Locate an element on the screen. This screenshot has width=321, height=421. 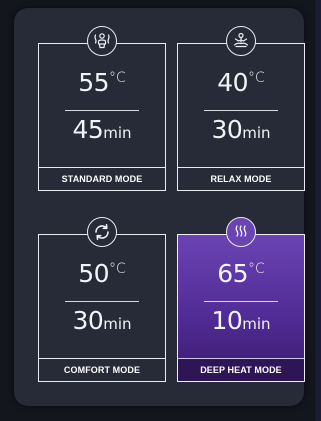
duration-number: 10 is located at coordinates (227, 320).